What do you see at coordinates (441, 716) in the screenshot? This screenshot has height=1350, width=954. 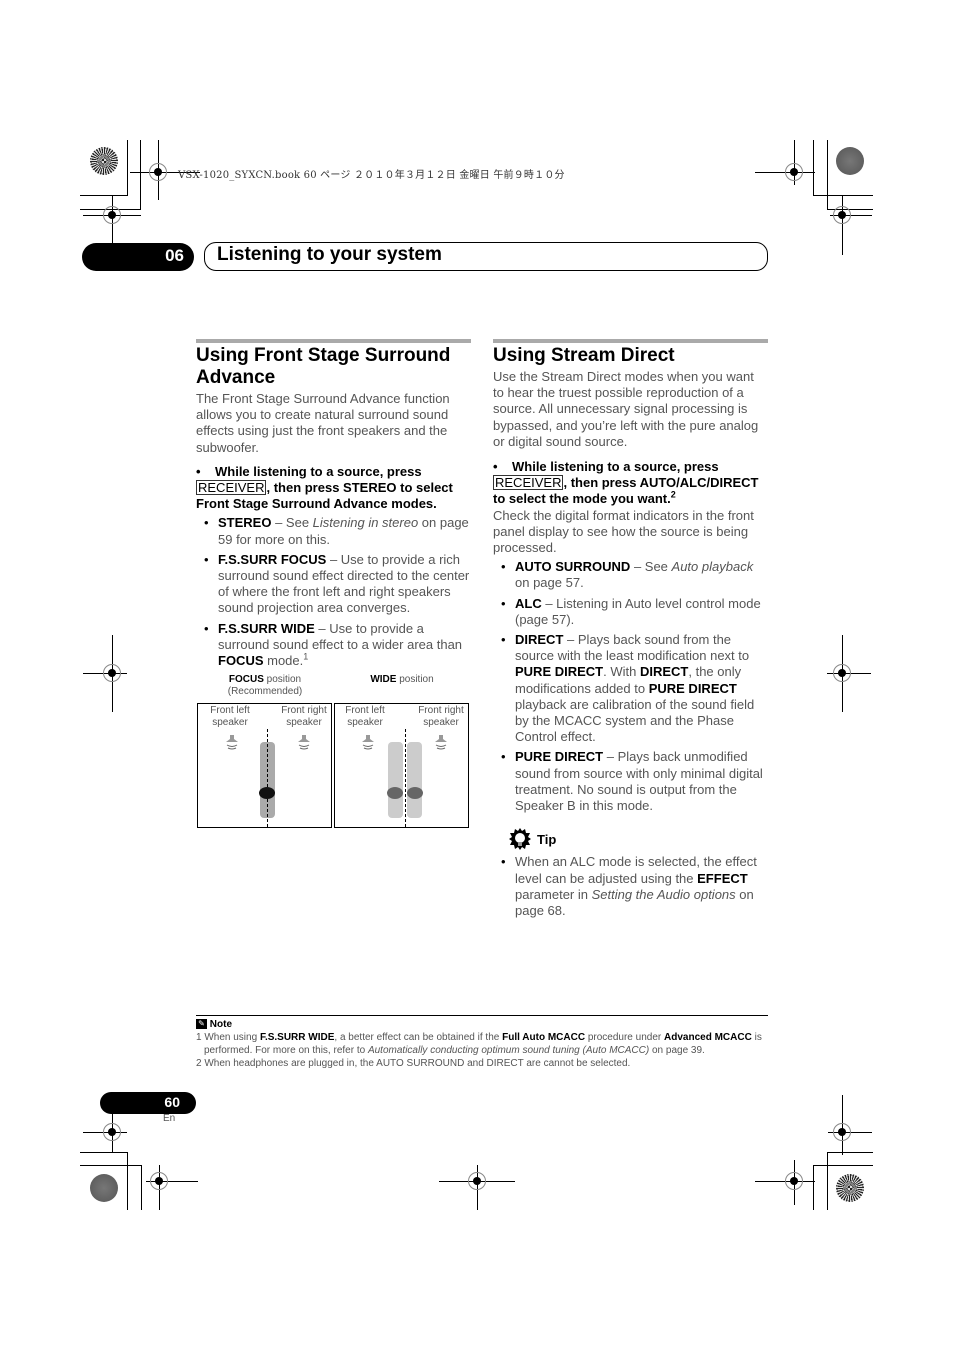 I see `front-right-label: Front right speaker` at bounding box center [441, 716].